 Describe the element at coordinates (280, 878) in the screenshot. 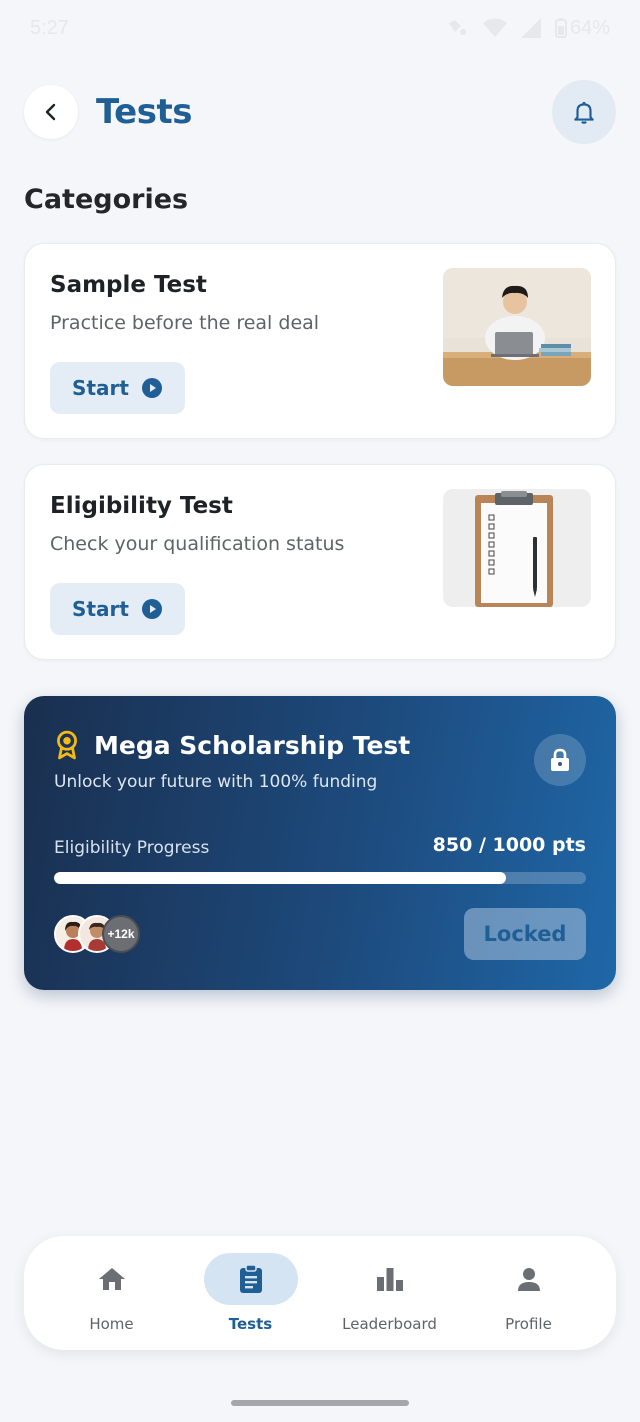

I see `progress-fill` at that location.